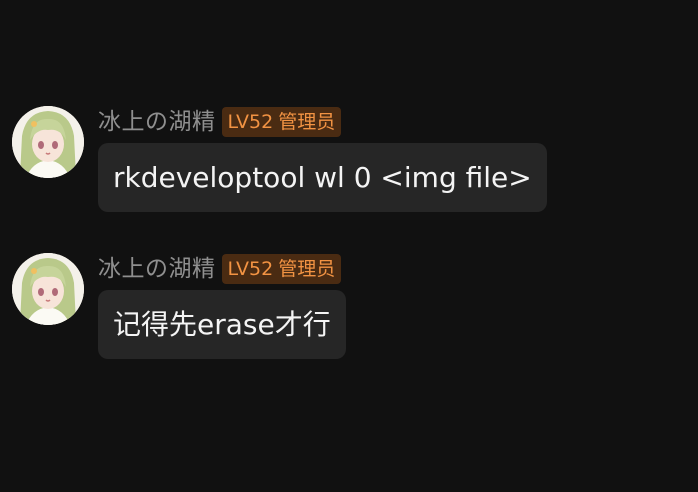  I want to click on message-bubble: 记得先erase才行, so click(222, 324).